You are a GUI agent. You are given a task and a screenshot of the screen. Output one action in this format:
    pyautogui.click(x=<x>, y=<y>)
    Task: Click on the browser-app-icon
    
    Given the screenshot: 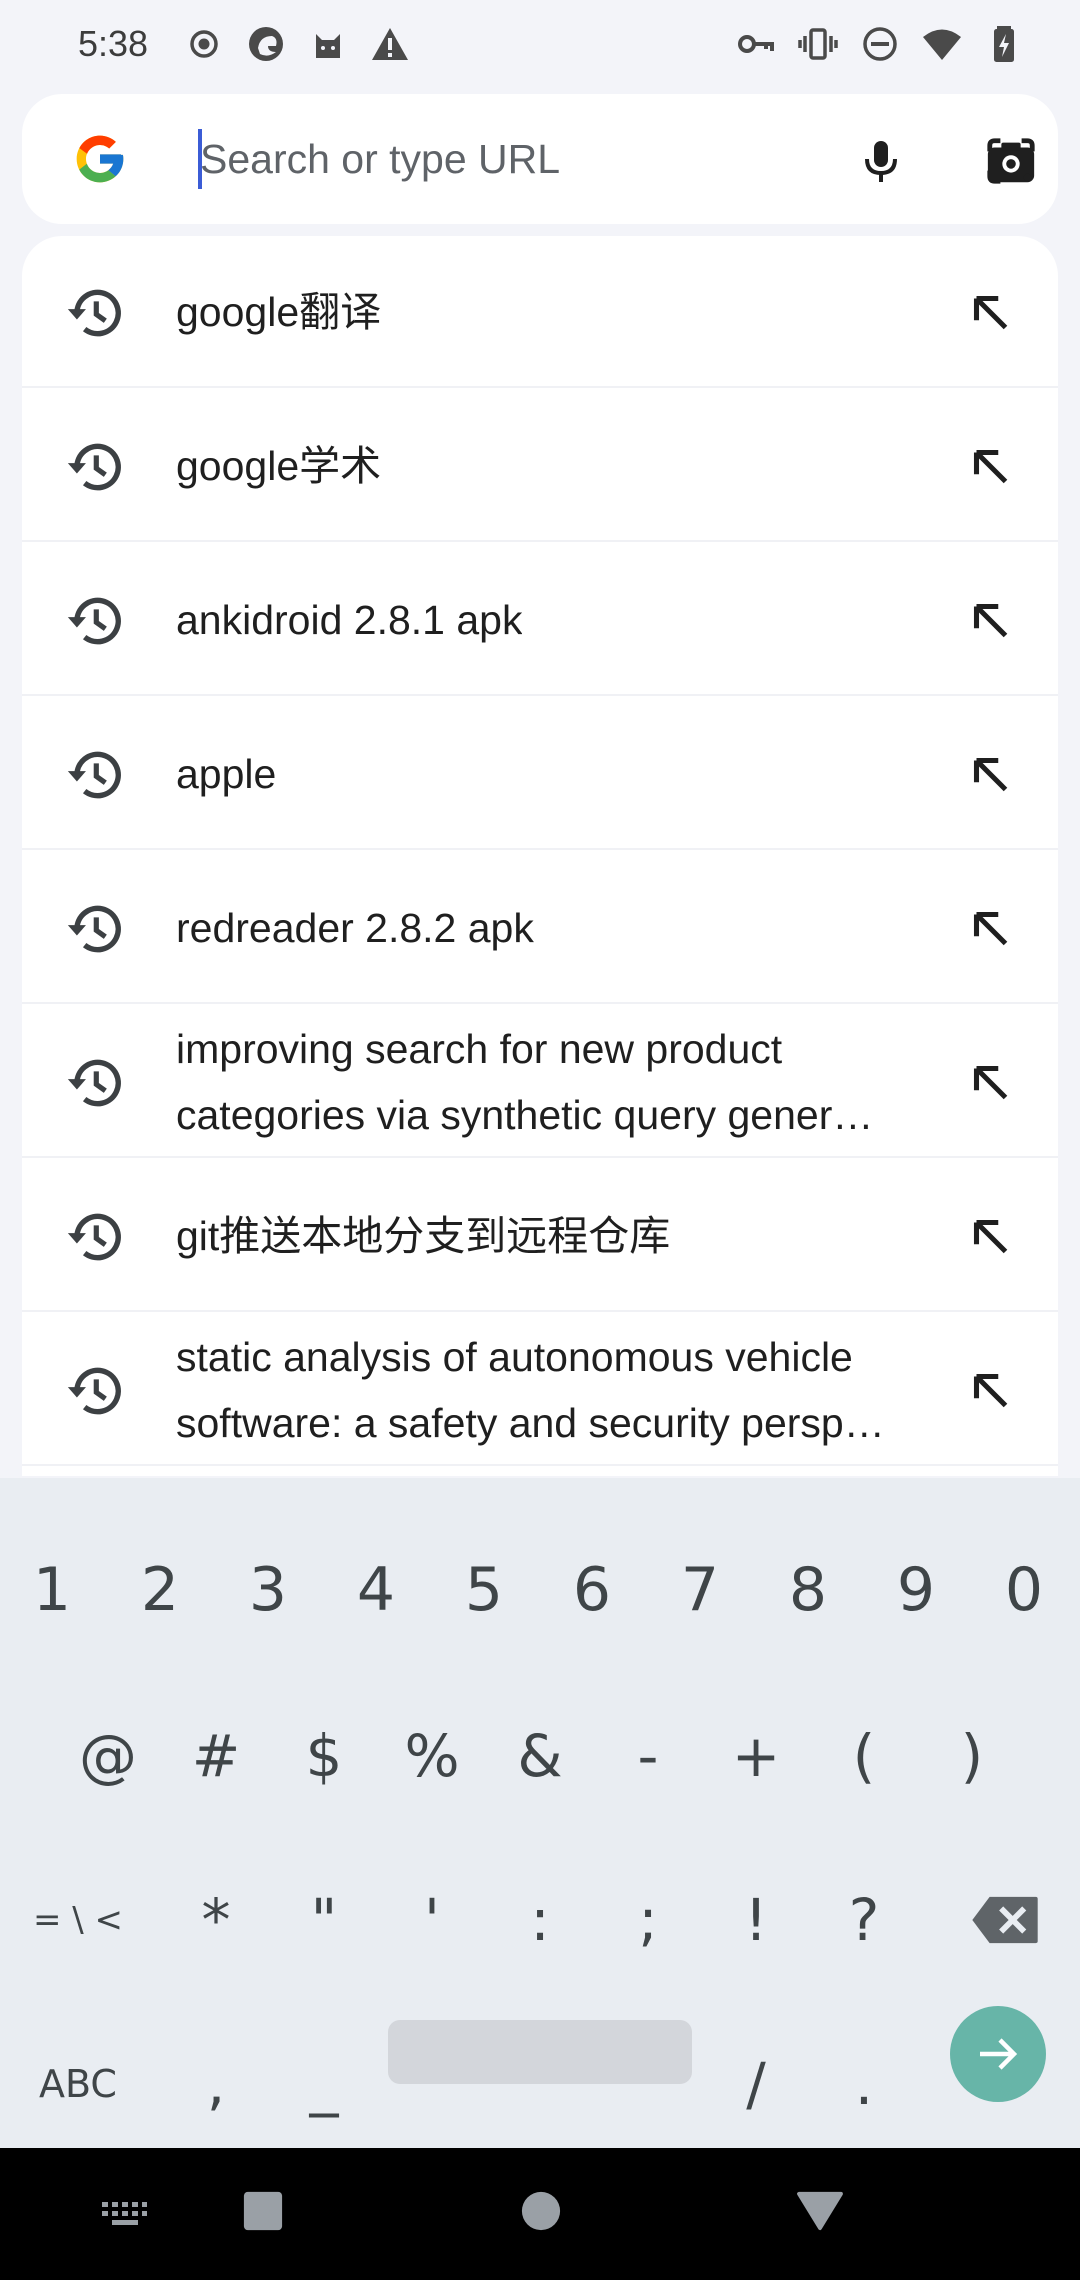 What is the action you would take?
    pyautogui.click(x=266, y=44)
    